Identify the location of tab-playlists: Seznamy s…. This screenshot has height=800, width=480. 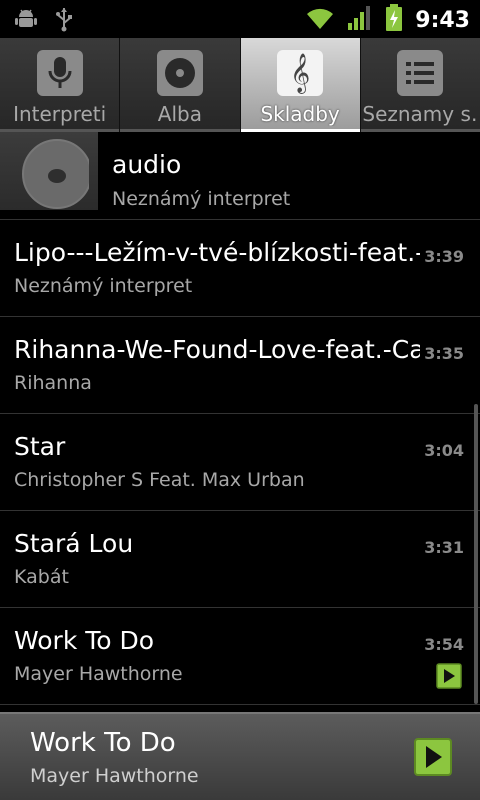
(420, 85).